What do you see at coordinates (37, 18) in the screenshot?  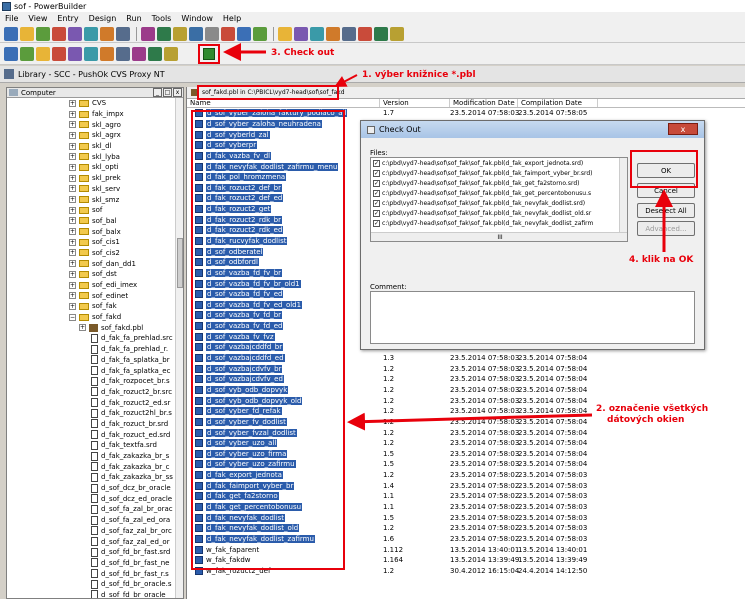 I see `menu-view: View` at bounding box center [37, 18].